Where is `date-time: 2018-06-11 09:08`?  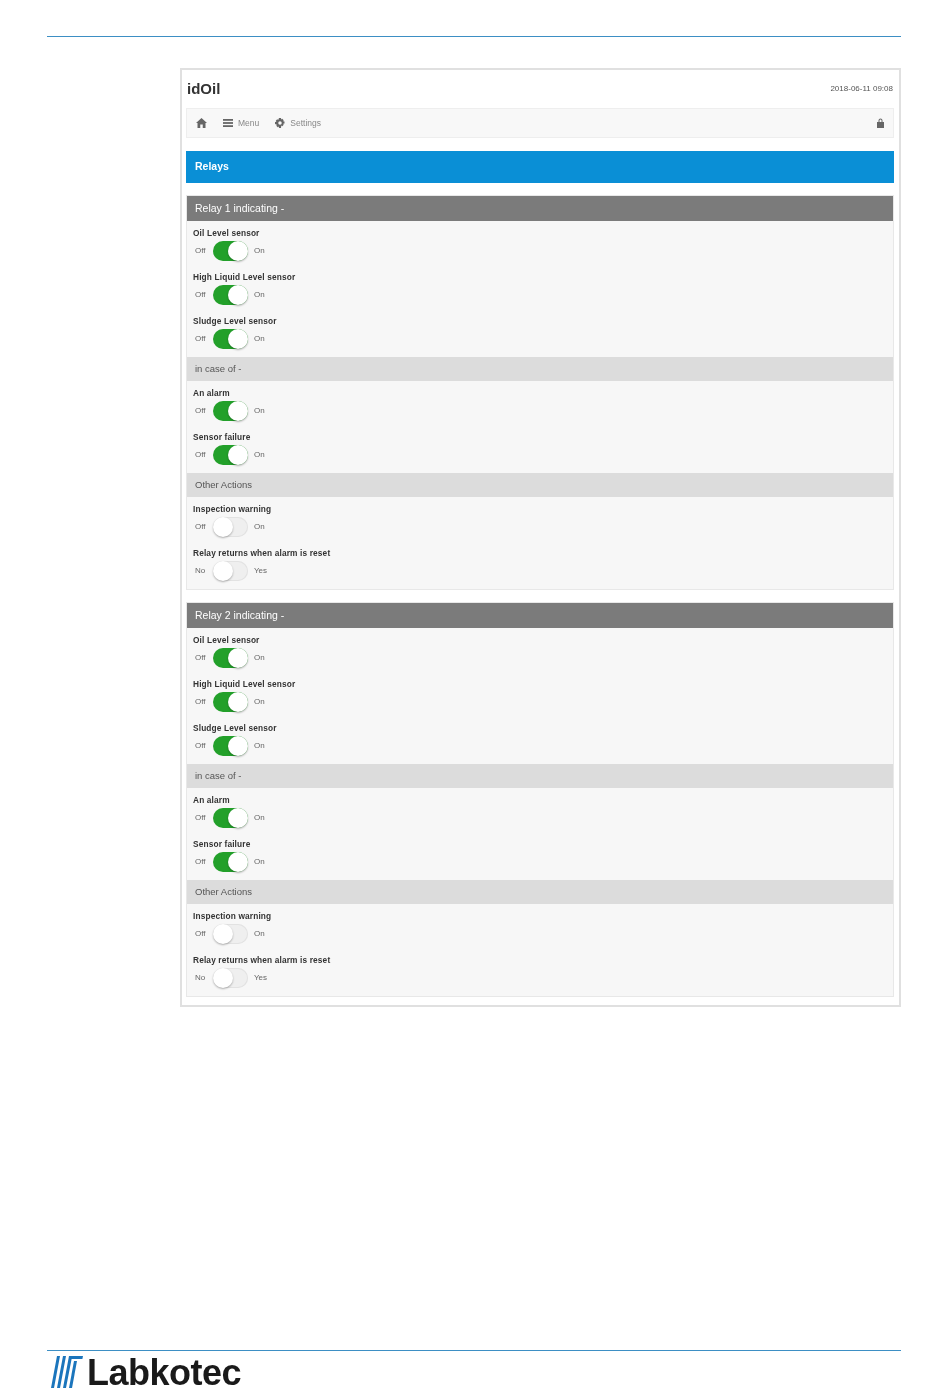 date-time: 2018-06-11 09:08 is located at coordinates (861, 89).